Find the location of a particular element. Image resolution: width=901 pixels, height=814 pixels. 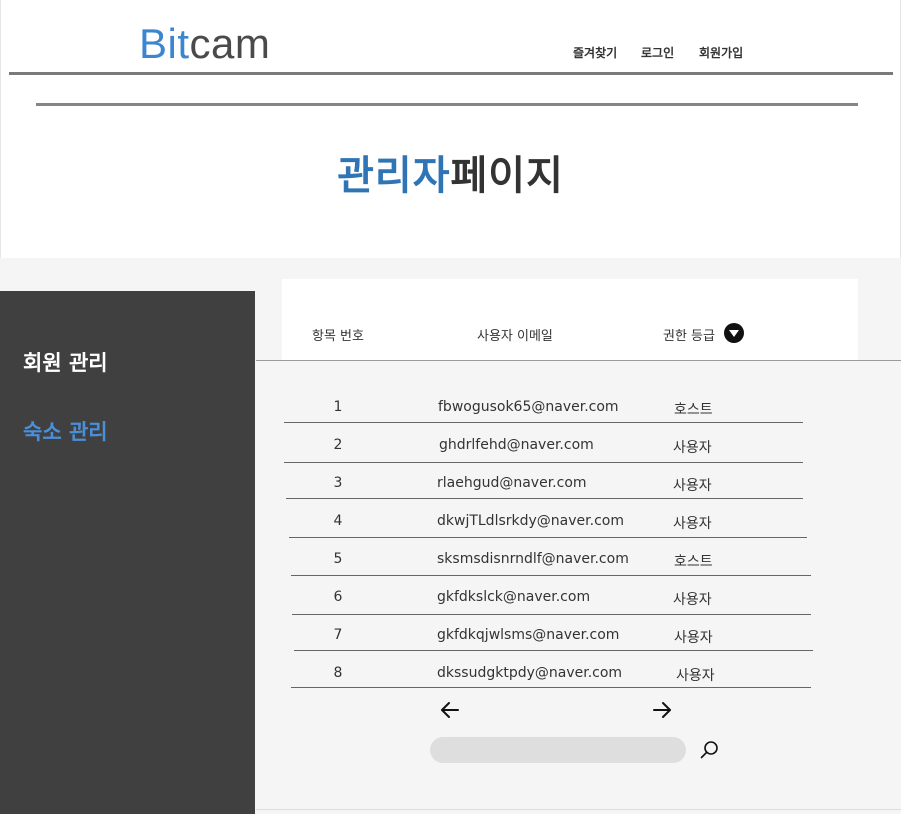

prev-page-button is located at coordinates (450, 710).